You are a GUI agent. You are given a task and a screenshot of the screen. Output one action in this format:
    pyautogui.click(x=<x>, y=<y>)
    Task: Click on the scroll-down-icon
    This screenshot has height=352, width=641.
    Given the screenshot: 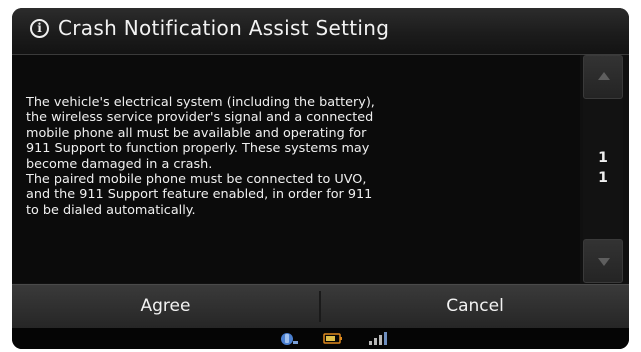 What is the action you would take?
    pyautogui.click(x=604, y=262)
    